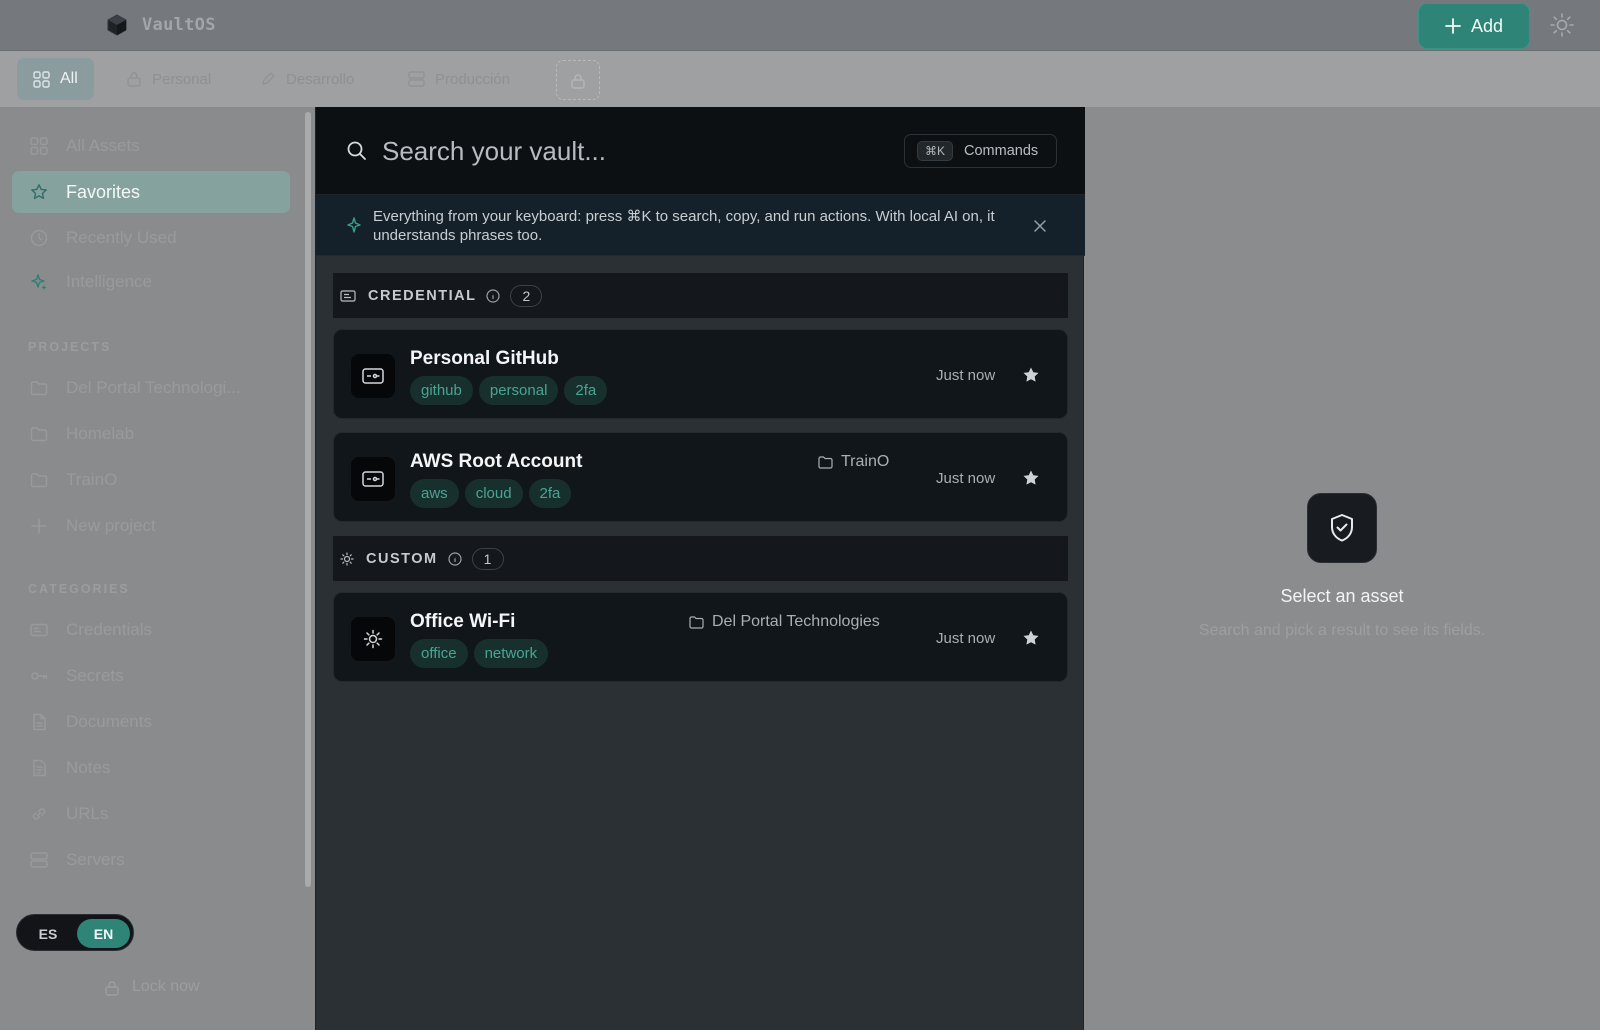 This screenshot has height=1030, width=1600. What do you see at coordinates (151, 768) in the screenshot?
I see `sidebar-item-notes: Notes` at bounding box center [151, 768].